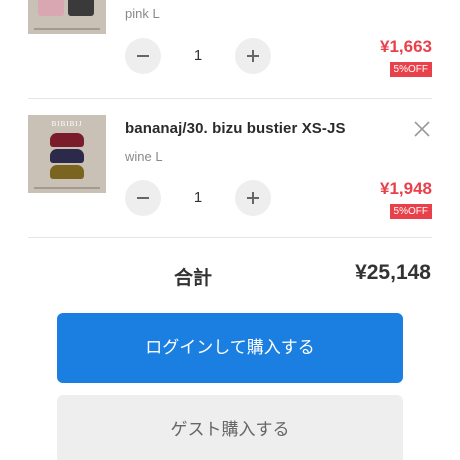  I want to click on thumbnail-brand-logo: BIBIBIJ, so click(67, 124).